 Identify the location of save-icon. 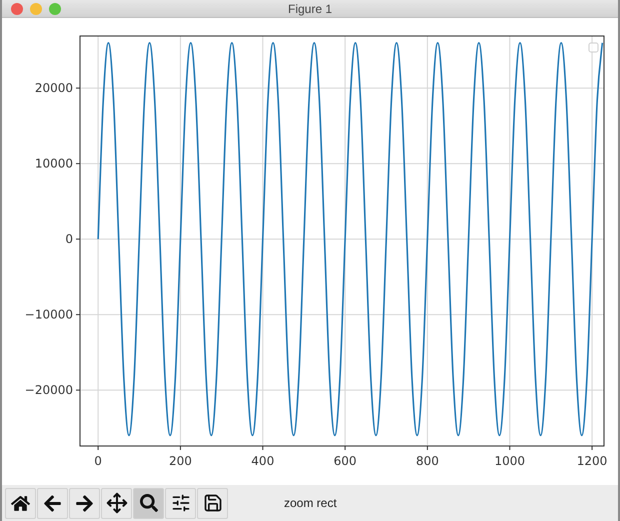
(212, 503).